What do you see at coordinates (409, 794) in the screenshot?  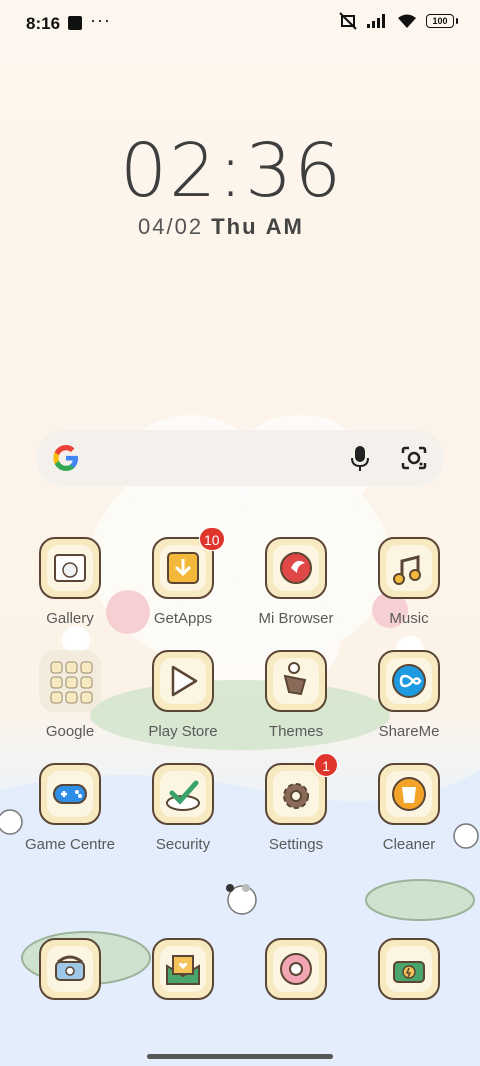 I see `trash-icon` at bounding box center [409, 794].